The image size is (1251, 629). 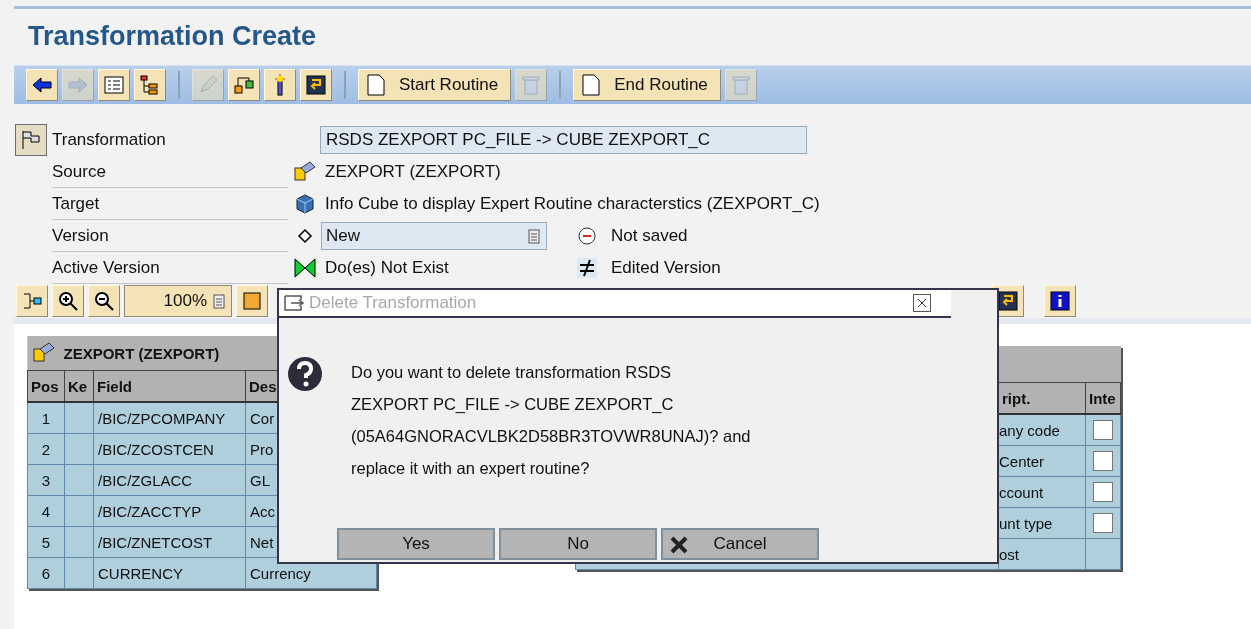 I want to click on routine-button: End Routine, so click(x=647, y=85).